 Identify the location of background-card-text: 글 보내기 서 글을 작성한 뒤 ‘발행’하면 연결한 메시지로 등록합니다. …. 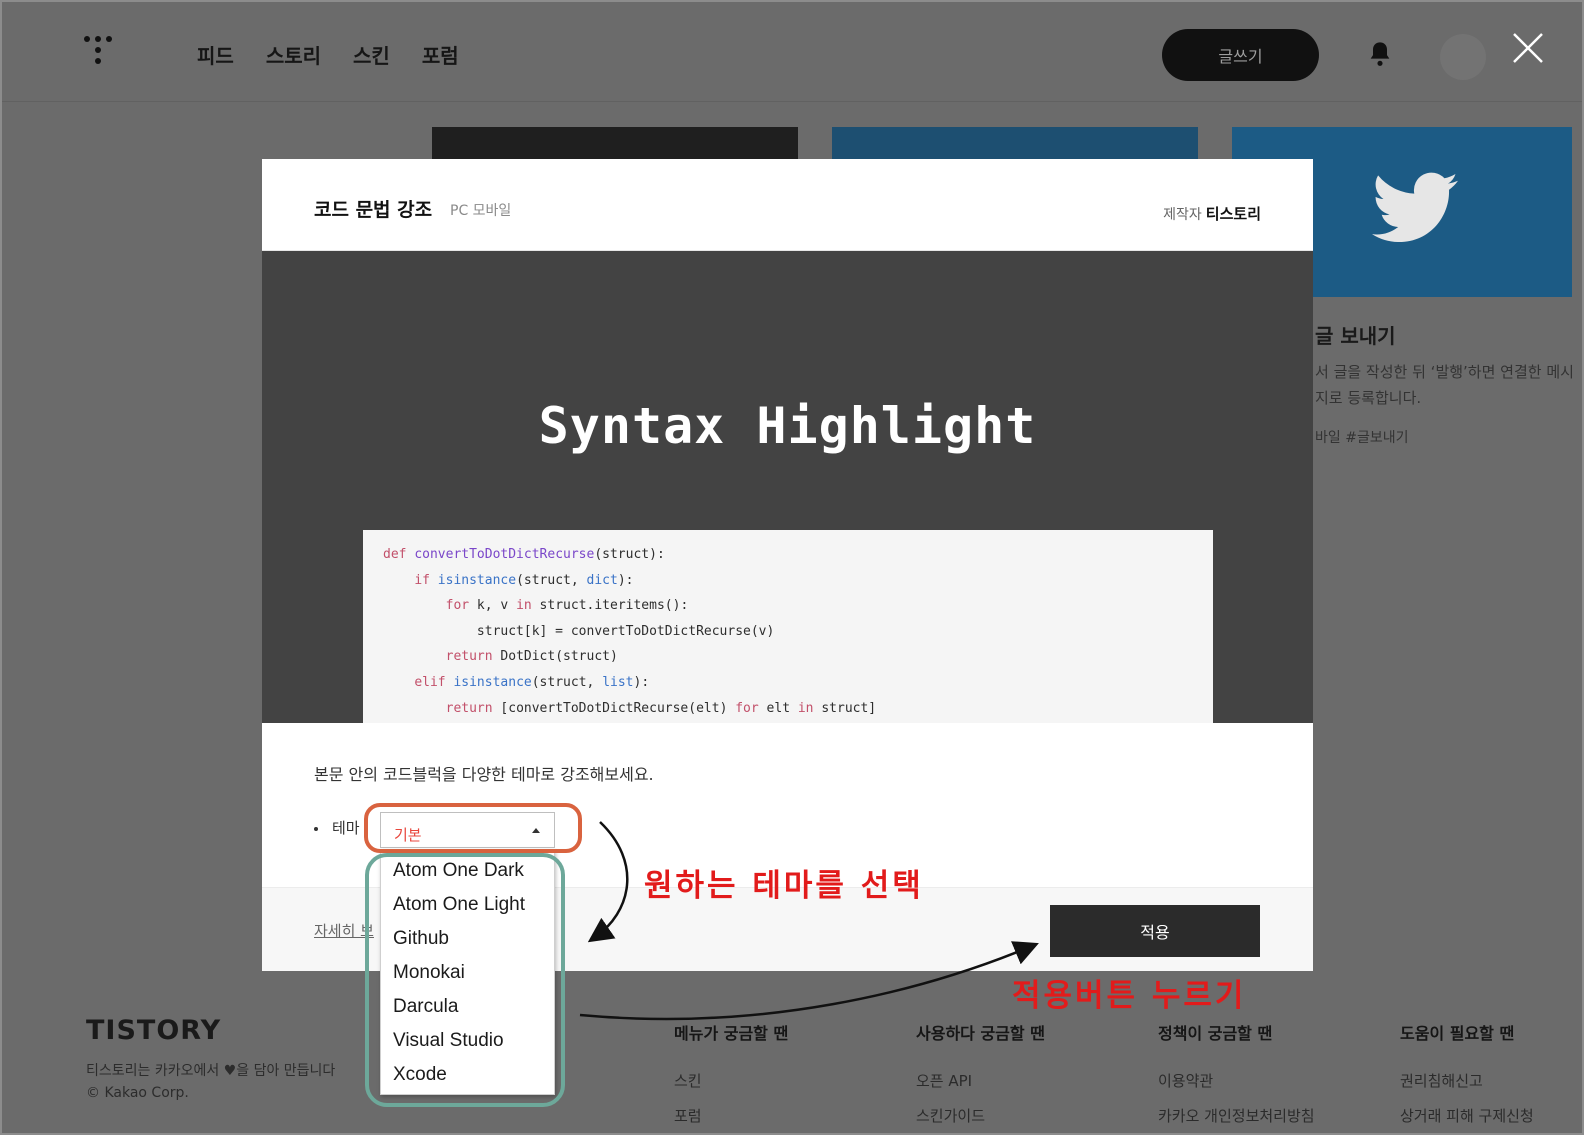
(1445, 383).